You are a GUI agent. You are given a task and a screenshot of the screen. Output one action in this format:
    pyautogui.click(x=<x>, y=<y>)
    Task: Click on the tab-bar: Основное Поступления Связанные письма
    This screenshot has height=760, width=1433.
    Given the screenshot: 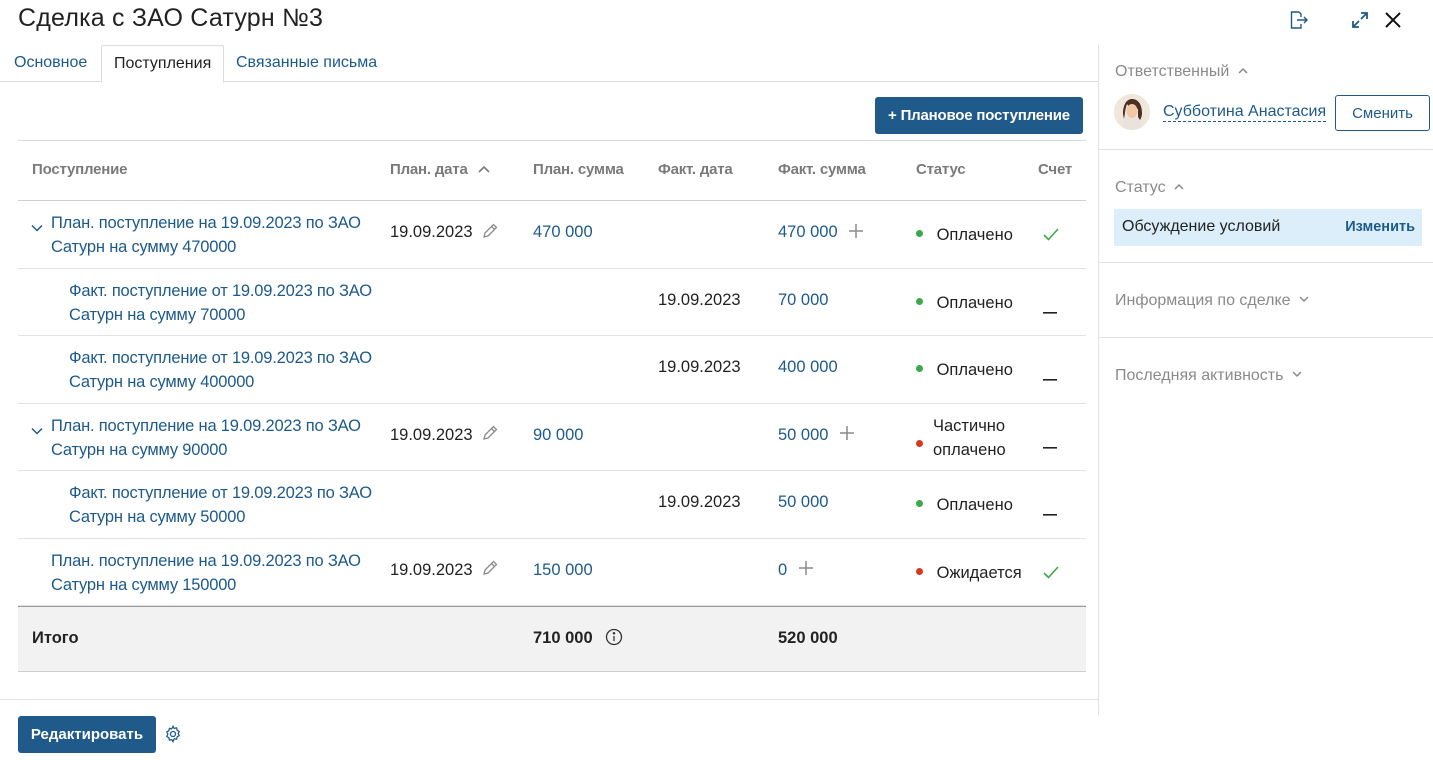 What is the action you would take?
    pyautogui.click(x=549, y=64)
    